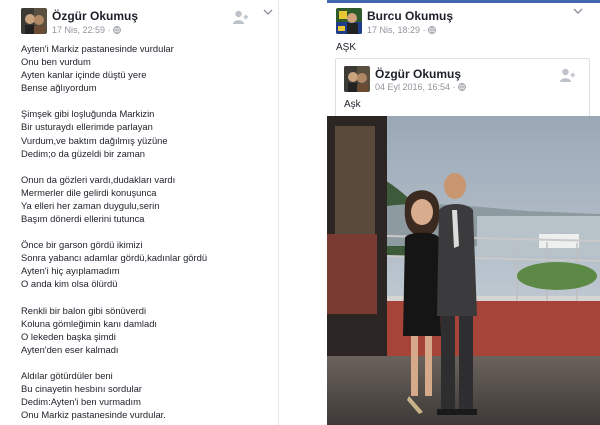 The width and height of the screenshot is (600, 425). I want to click on shared-post-meta: 04 Eyl 2016, 16:54 ·, so click(420, 87).